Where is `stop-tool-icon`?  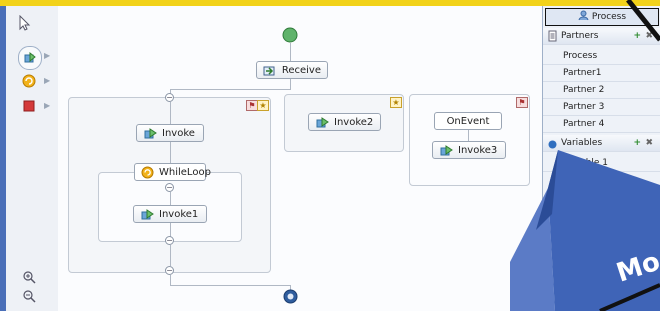 stop-tool-icon is located at coordinates (29, 106).